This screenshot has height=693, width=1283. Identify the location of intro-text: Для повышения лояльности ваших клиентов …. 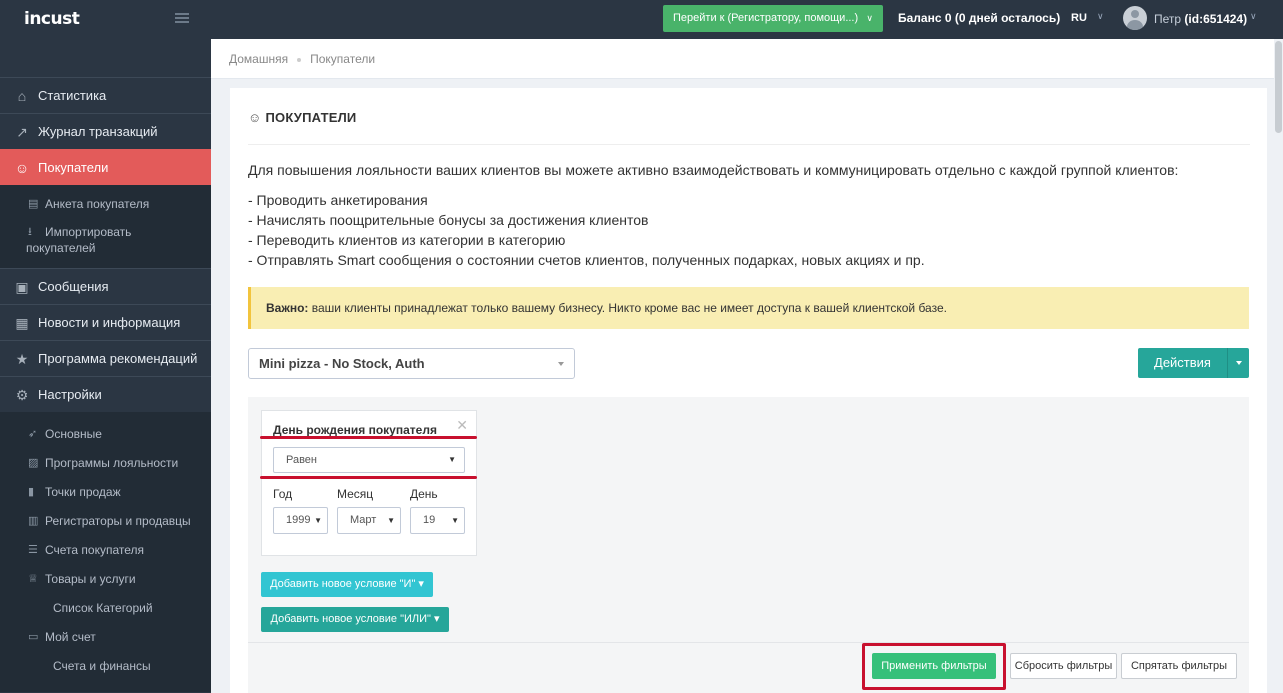
(713, 170).